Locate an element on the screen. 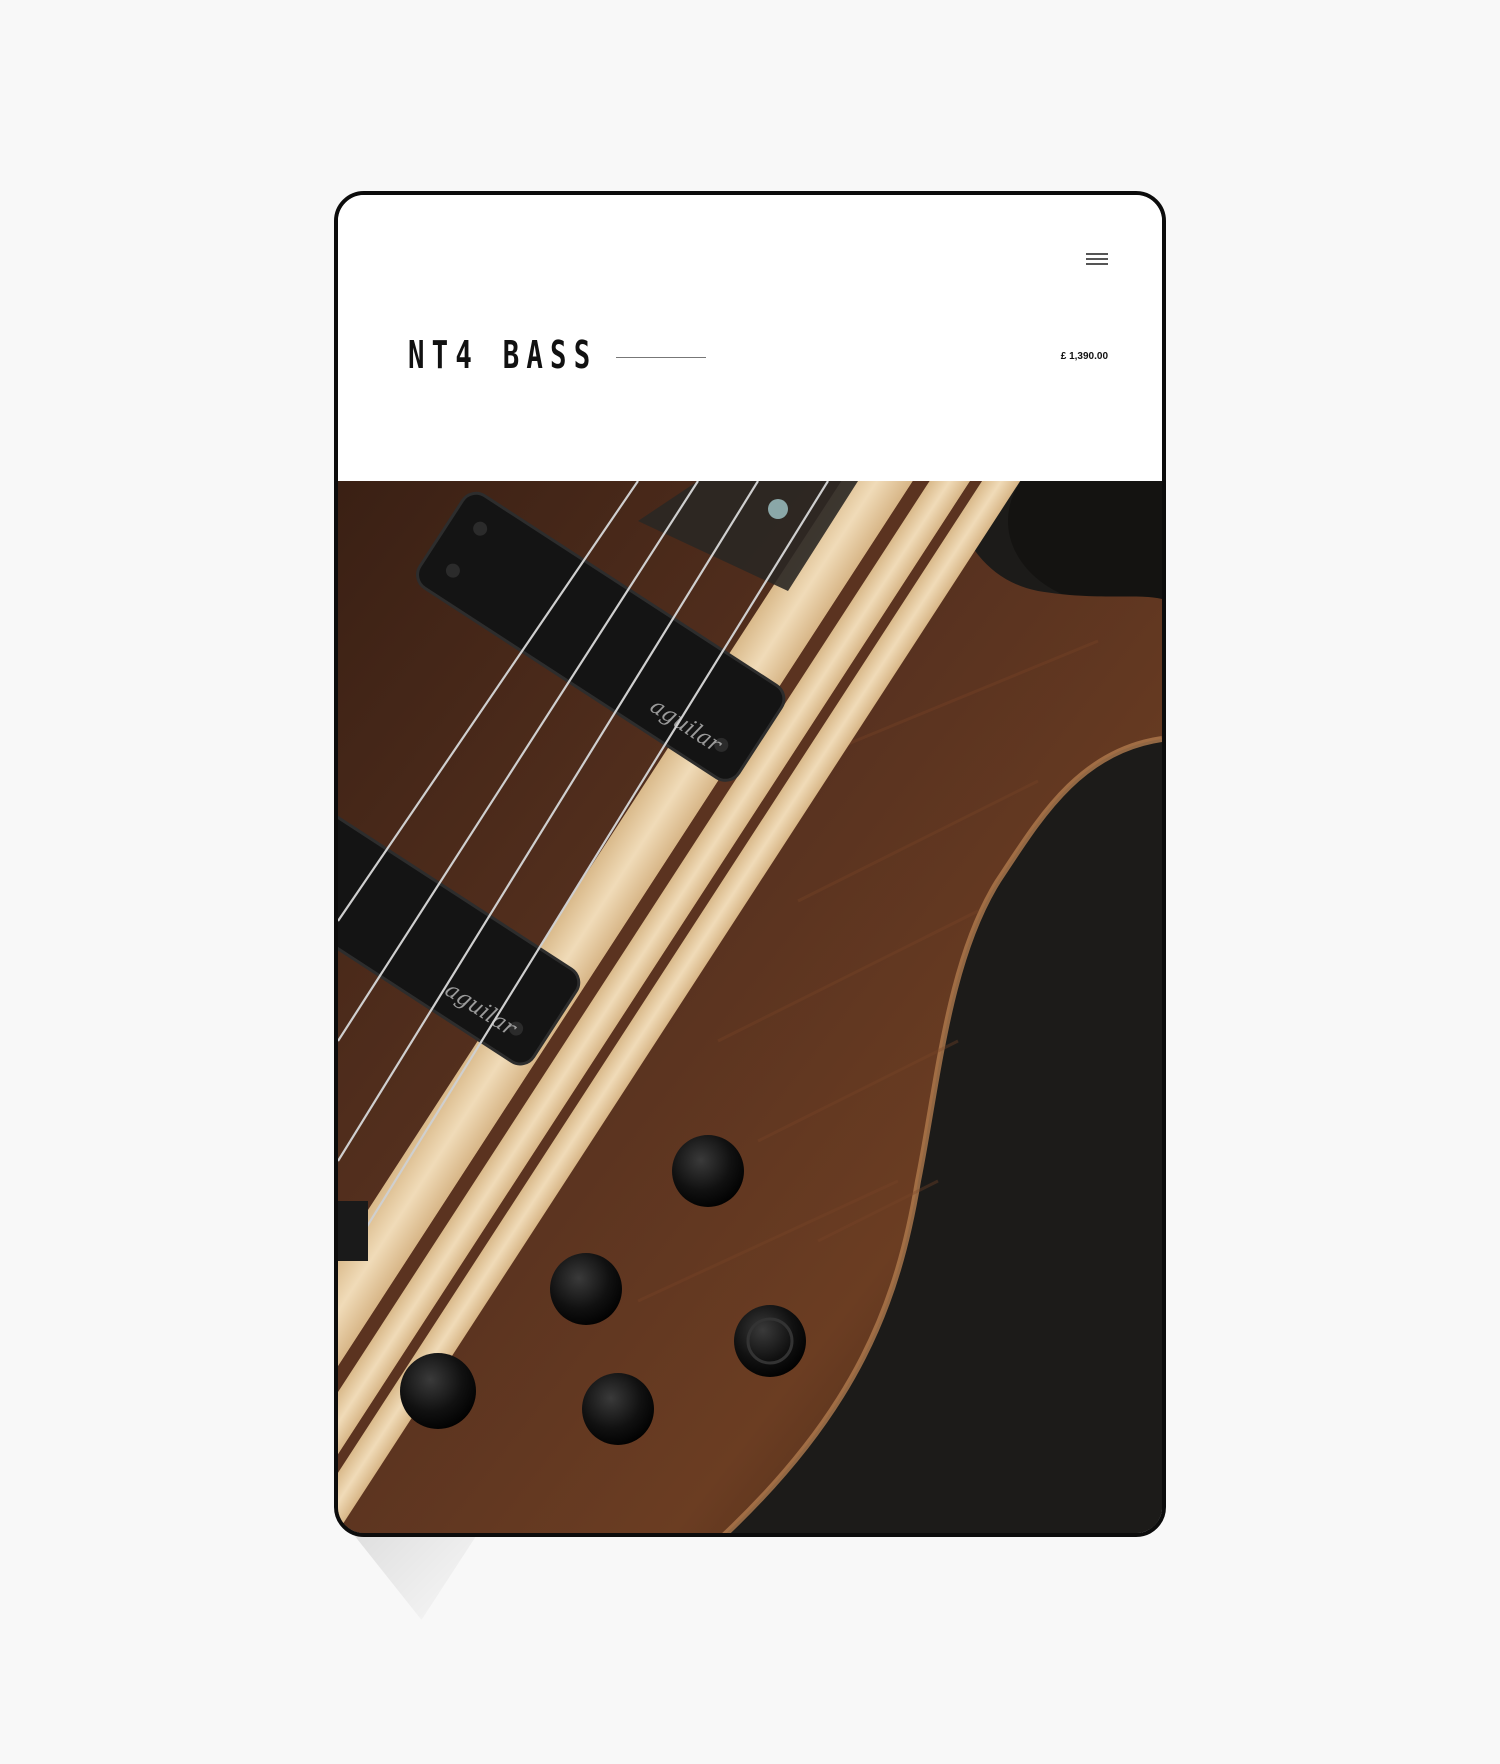 The image size is (1500, 1764). inlay-dot is located at coordinates (778, 509).